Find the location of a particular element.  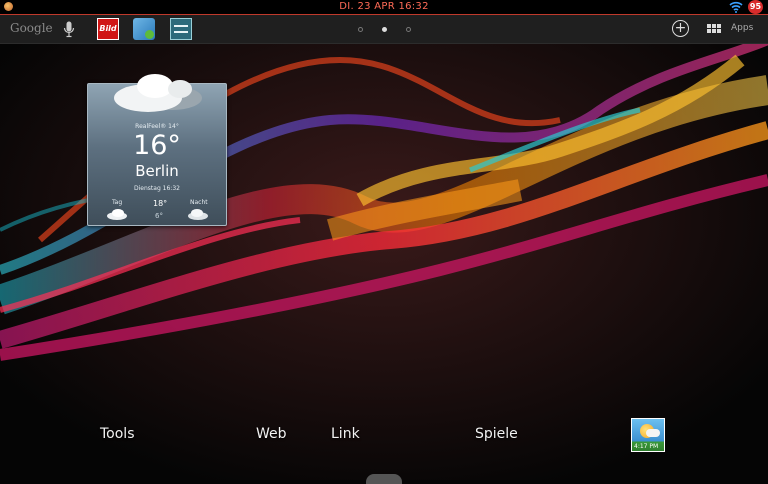

current-temperature: 16° is located at coordinates (157, 145).